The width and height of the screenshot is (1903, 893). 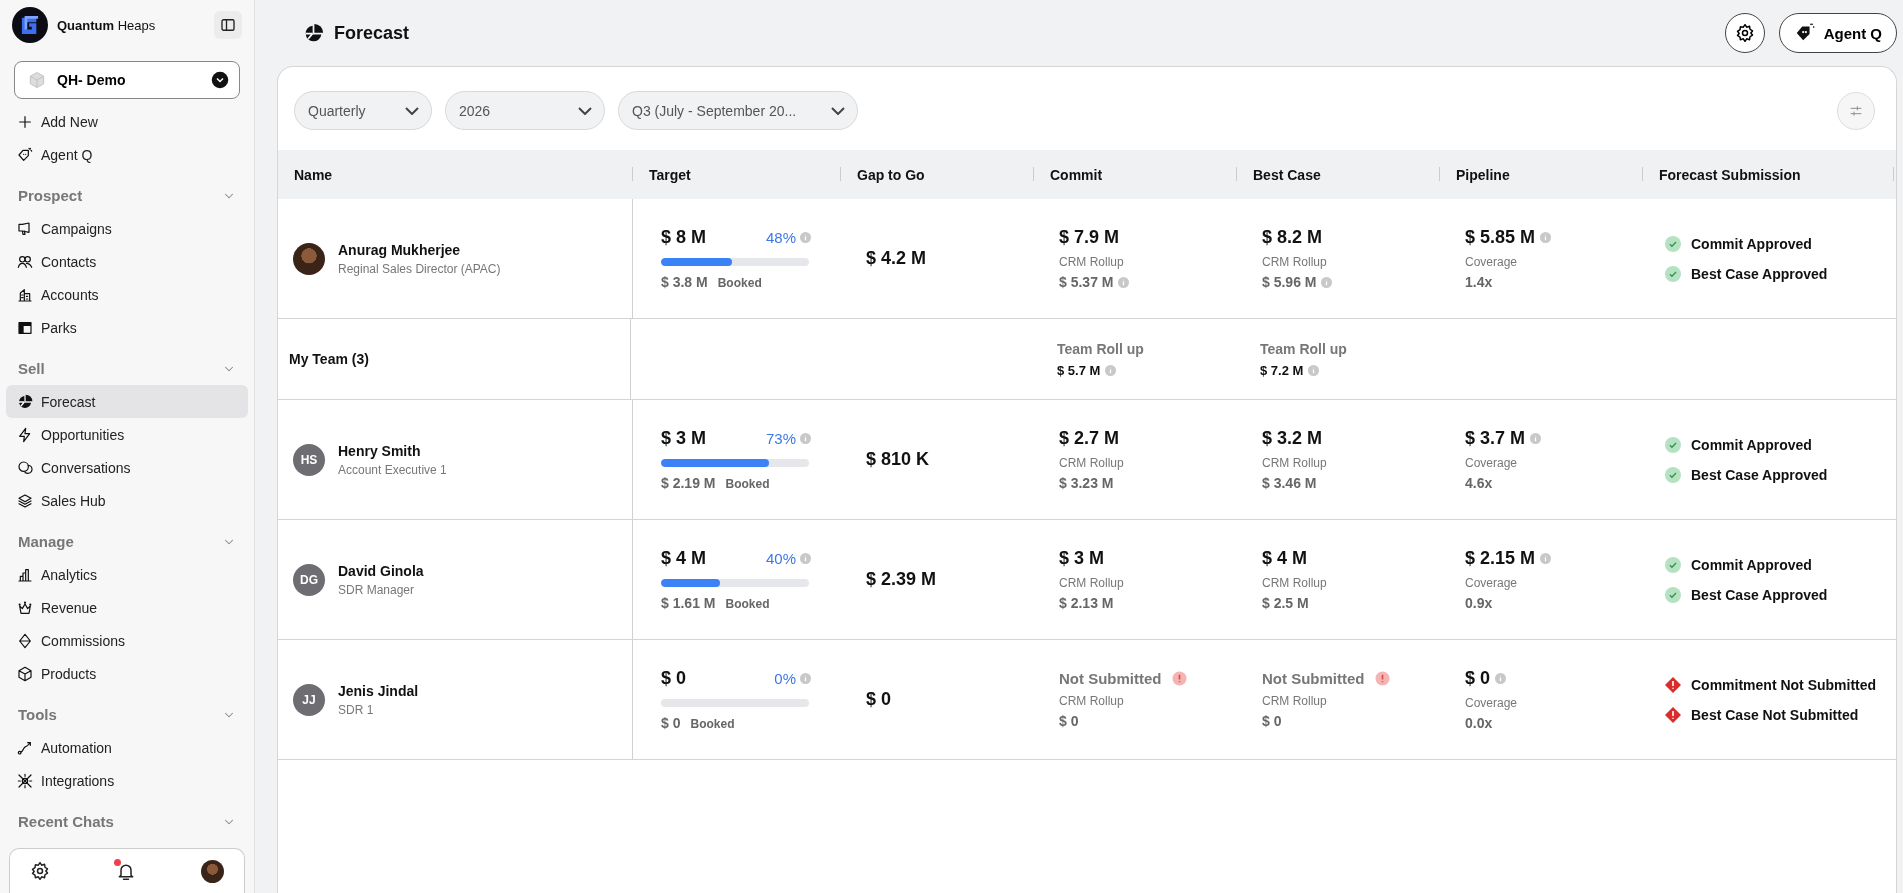 What do you see at coordinates (879, 699) in the screenshot?
I see `gap-amount: $ 0` at bounding box center [879, 699].